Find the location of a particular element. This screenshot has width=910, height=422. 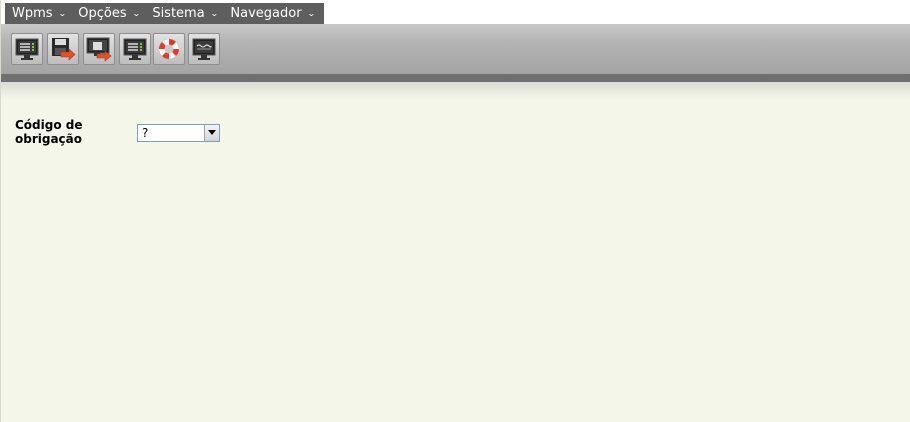

menu-navegador: Navegador ⌄ is located at coordinates (271, 13).